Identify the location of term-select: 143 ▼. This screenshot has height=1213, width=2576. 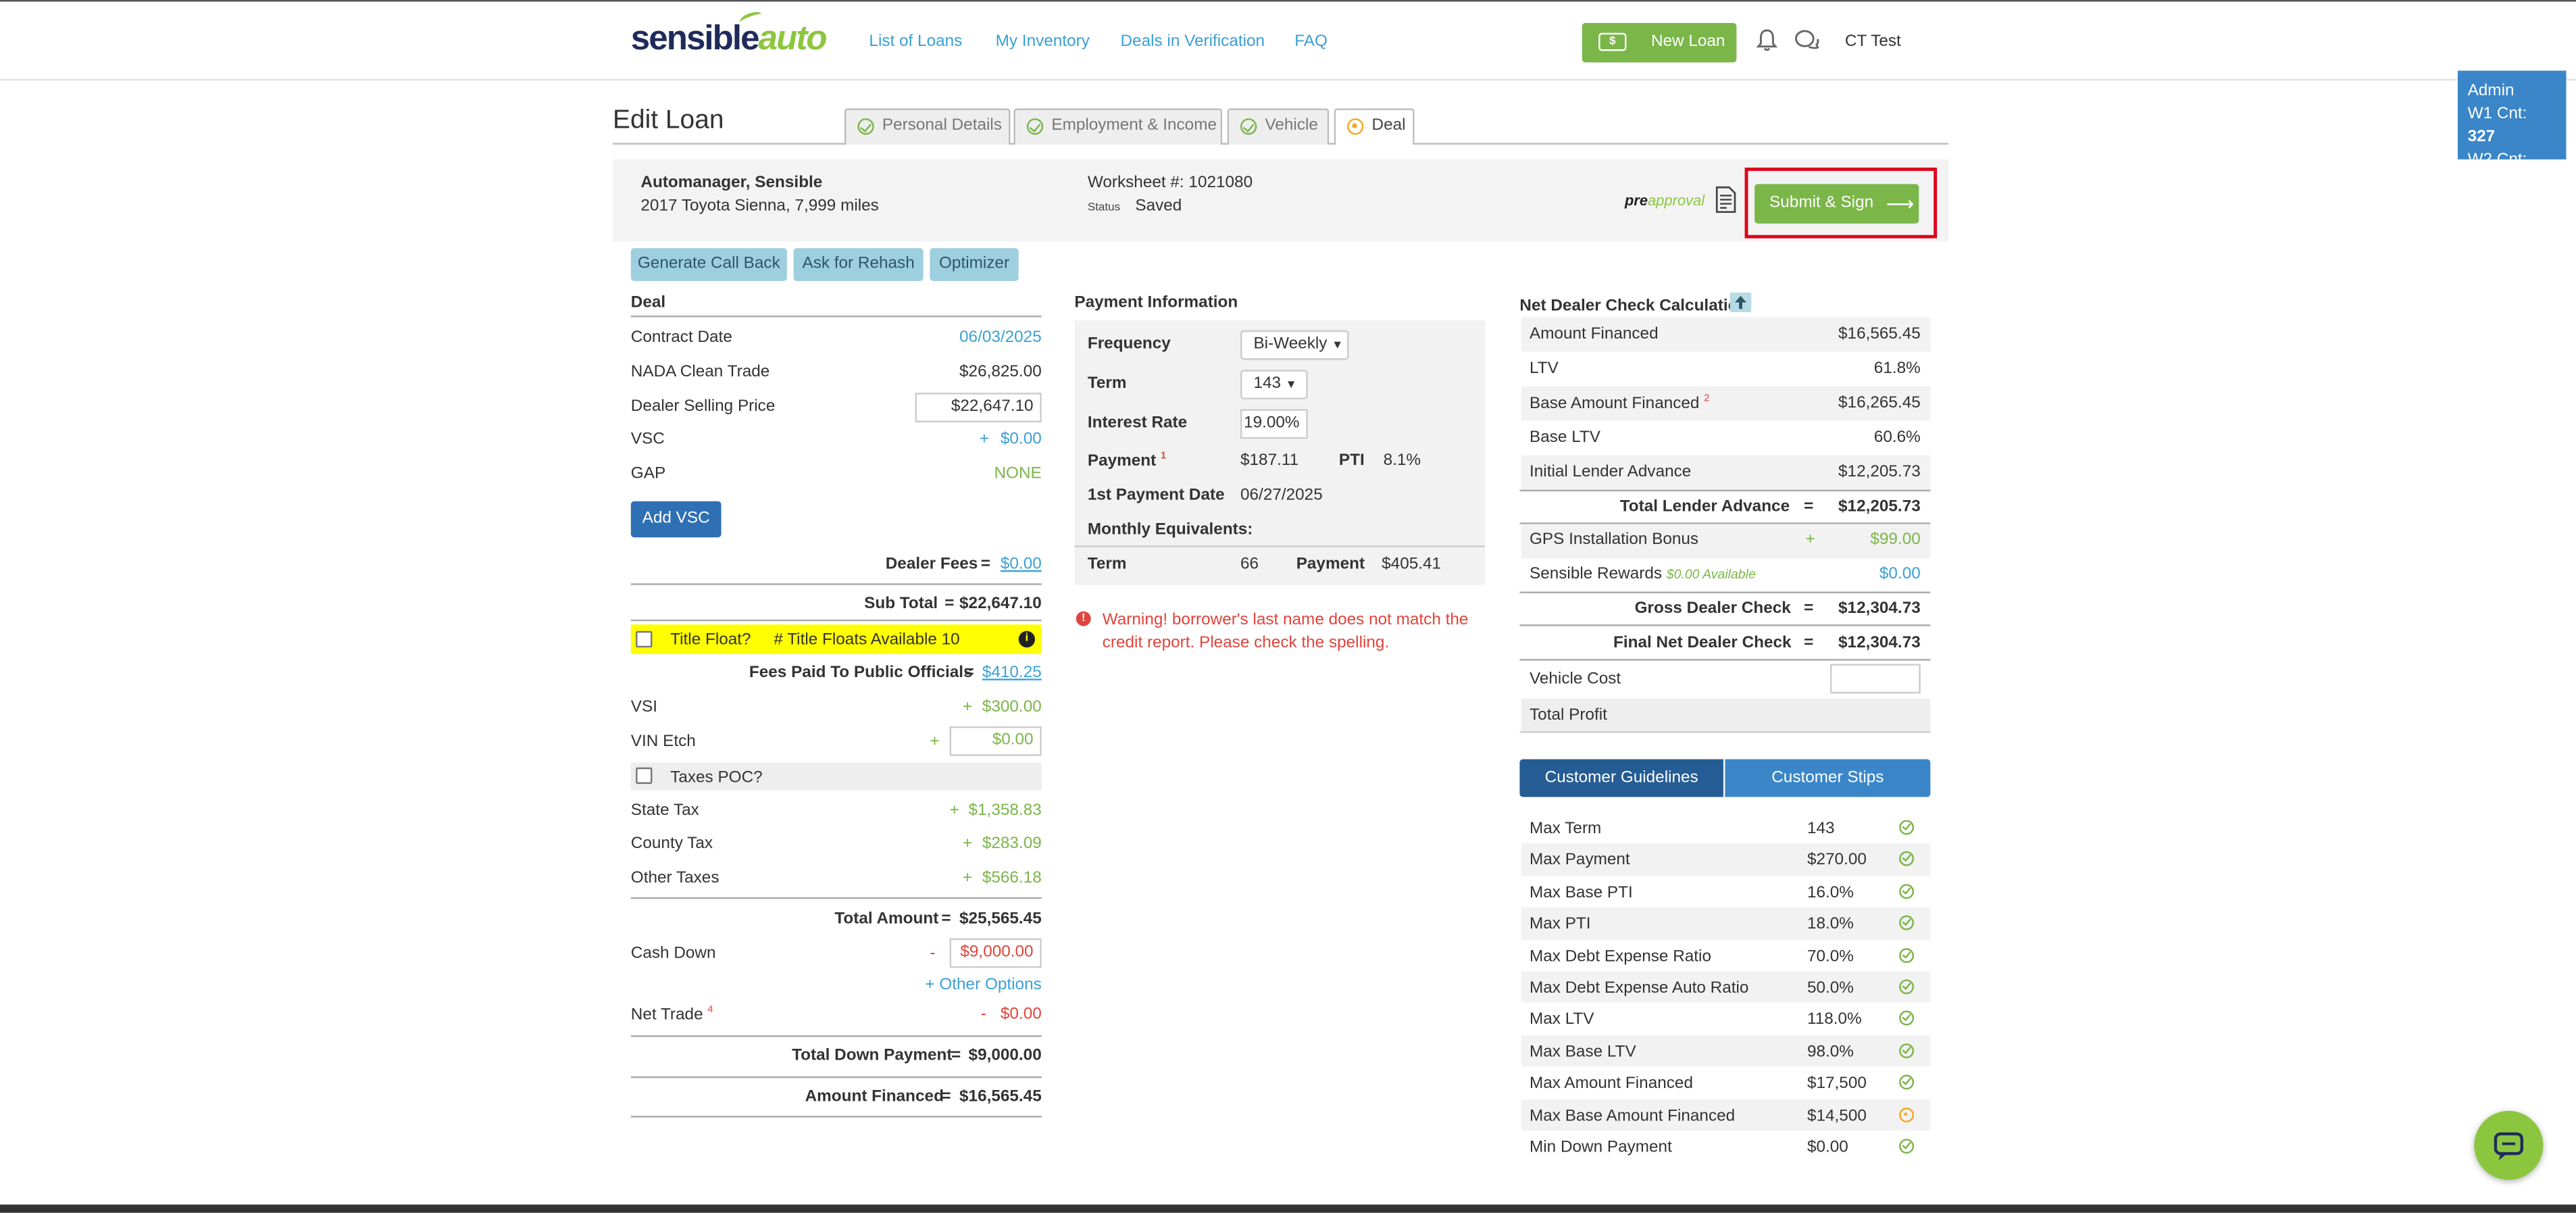
(1274, 384).